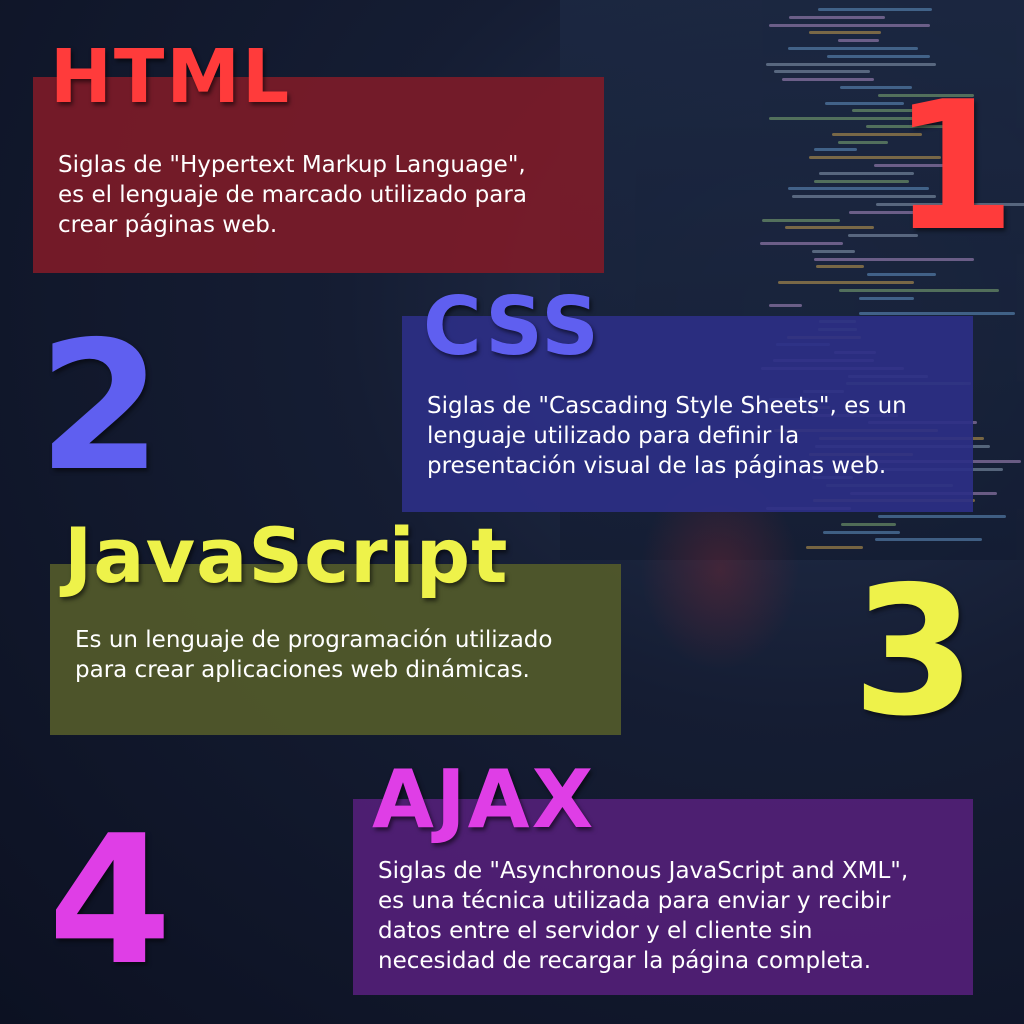 This screenshot has height=1024, width=1024. What do you see at coordinates (286, 555) in the screenshot?
I see `javascript-title: JavaScript` at bounding box center [286, 555].